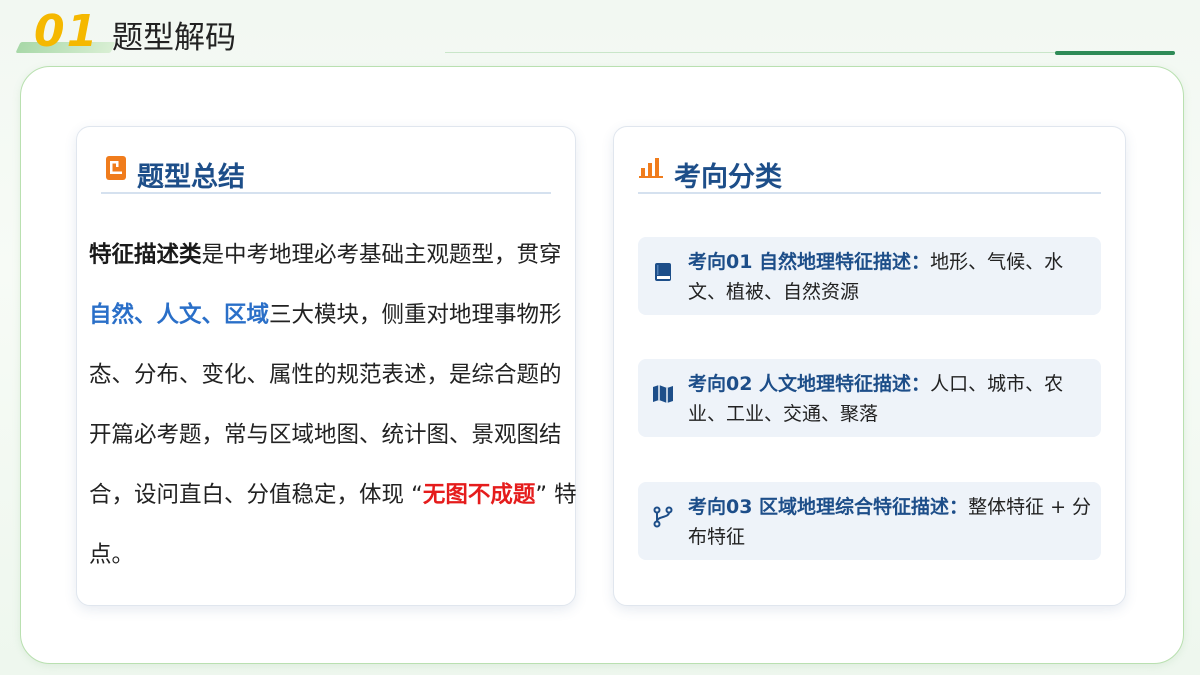 The height and width of the screenshot is (675, 1200). I want to click on direction-item-03: 考向03 区域地理综合特征描述：整体特征 + 分布特征, so click(869, 521).